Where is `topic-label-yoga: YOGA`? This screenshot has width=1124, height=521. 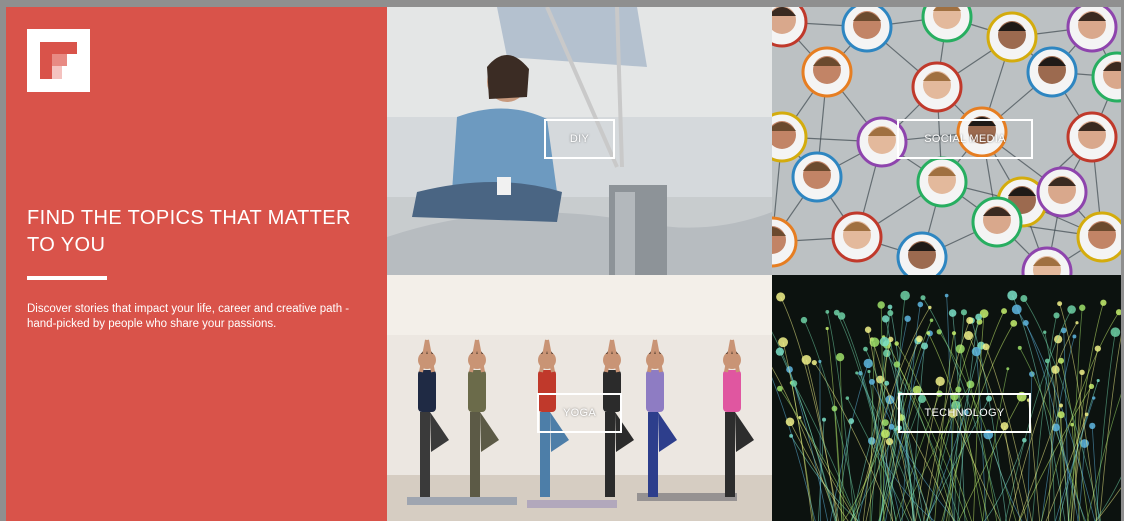
topic-label-yoga: YOGA is located at coordinates (579, 413).